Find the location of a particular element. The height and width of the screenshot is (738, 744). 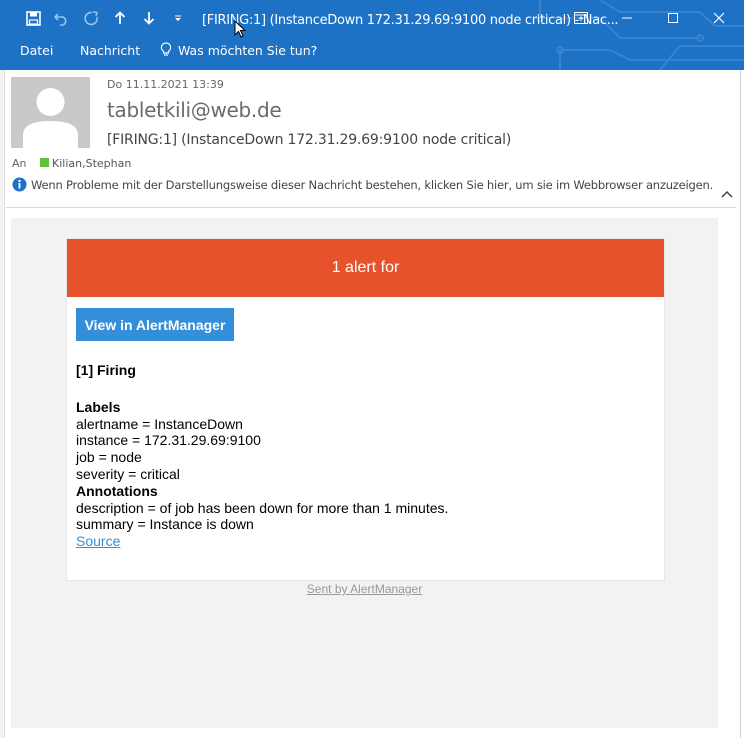

footer-link: Sent by AlertManager is located at coordinates (364, 589).